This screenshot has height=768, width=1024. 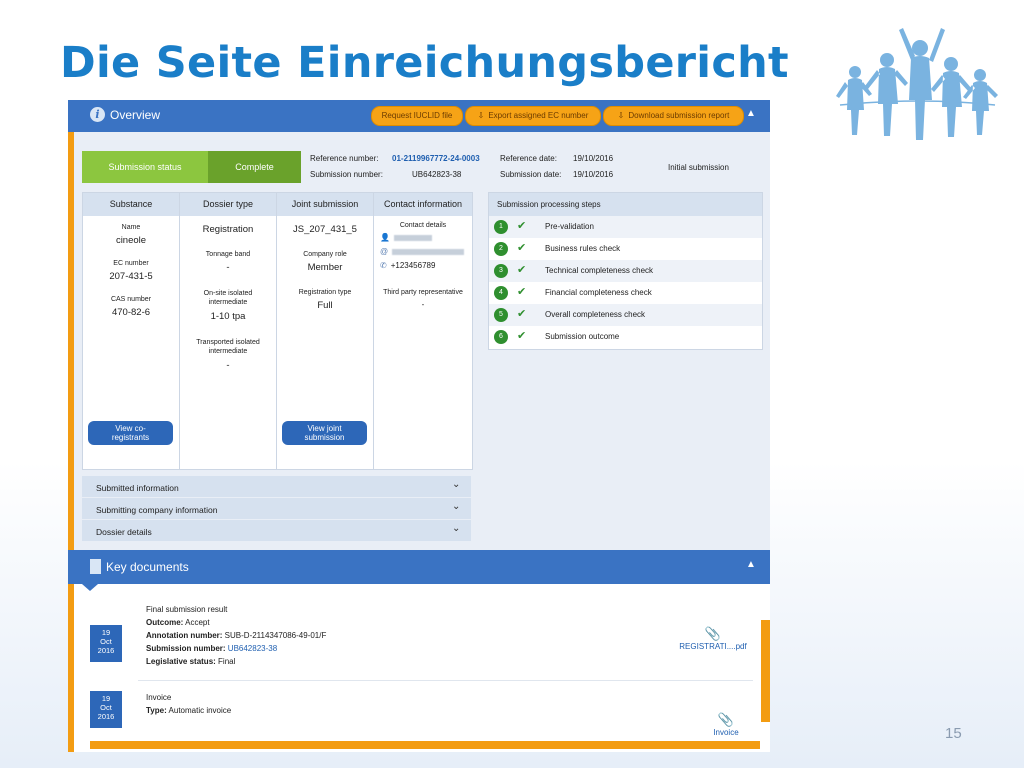 What do you see at coordinates (436, 158) in the screenshot?
I see `reference-number: 01-2119967772-24-0003` at bounding box center [436, 158].